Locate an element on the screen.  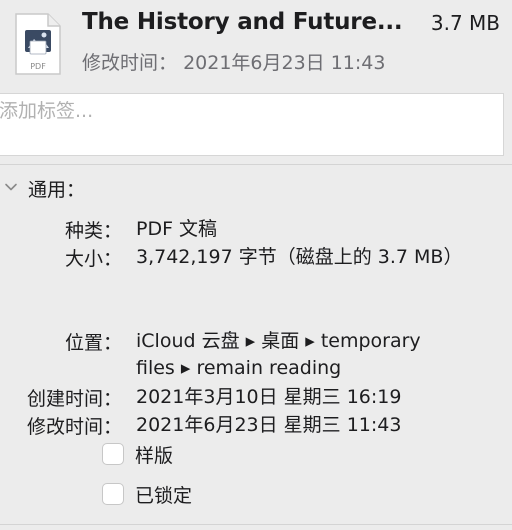
modified-value: 2021年6月23日 11:43 is located at coordinates (284, 63).